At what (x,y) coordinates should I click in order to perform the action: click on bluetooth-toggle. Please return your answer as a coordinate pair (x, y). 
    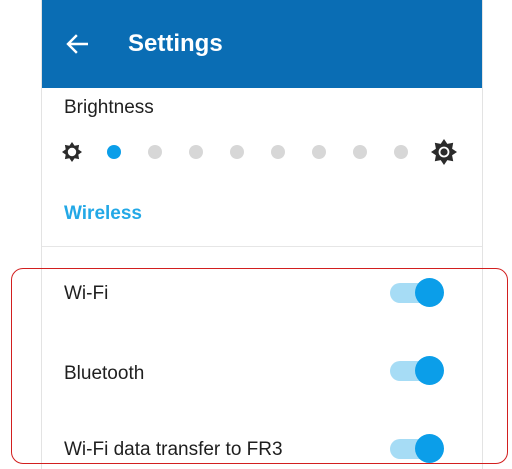
    Looking at the image, I should click on (417, 371).